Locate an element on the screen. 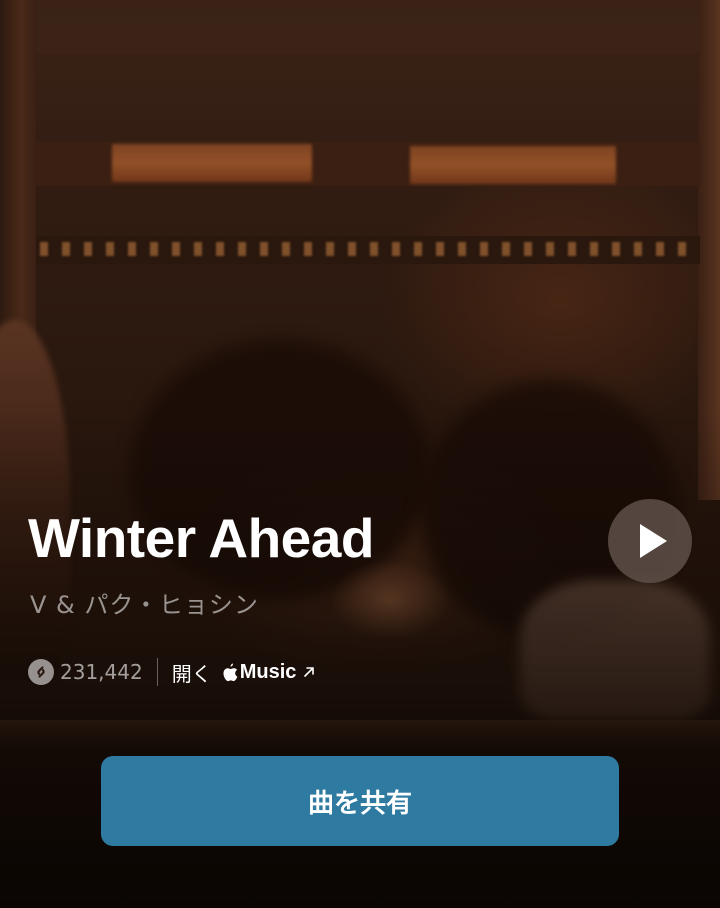 This screenshot has height=908, width=720. shazam-count: 231,442 is located at coordinates (101, 672).